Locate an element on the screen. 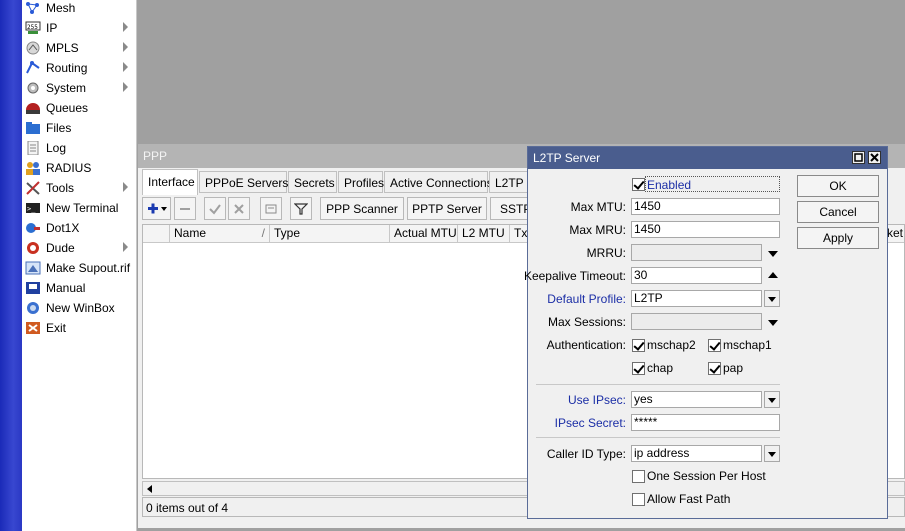 This screenshot has width=905, height=531. sidebar-item-label: New WinBox is located at coordinates (80, 308).